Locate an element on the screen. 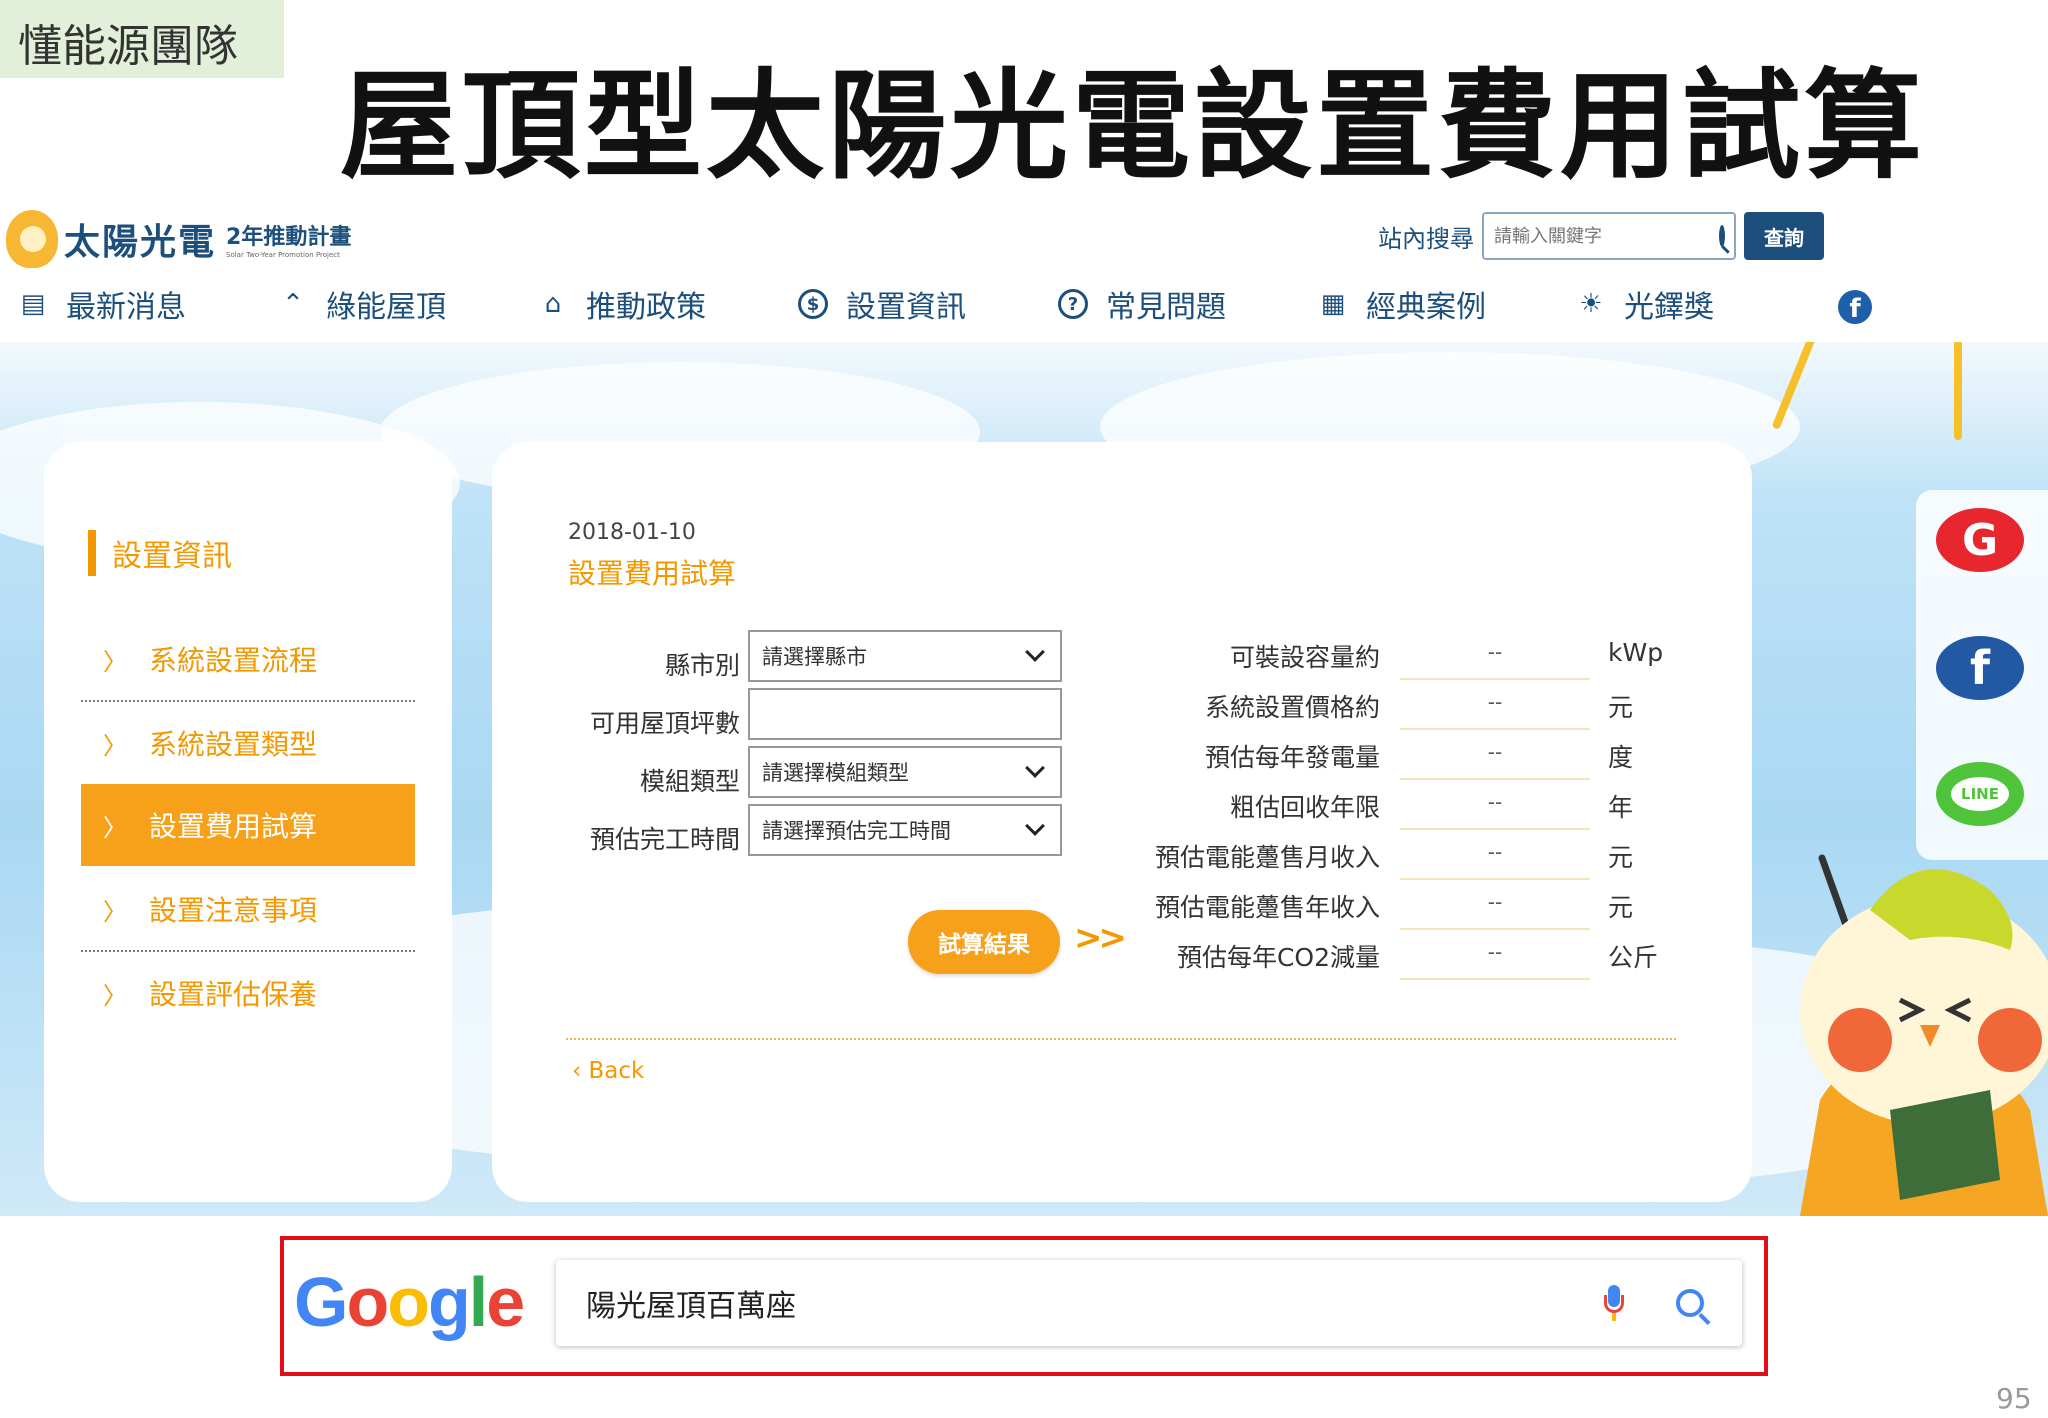 Image resolution: width=2048 pixels, height=1418 pixels. calculate-button: 試算結果 is located at coordinates (984, 942).